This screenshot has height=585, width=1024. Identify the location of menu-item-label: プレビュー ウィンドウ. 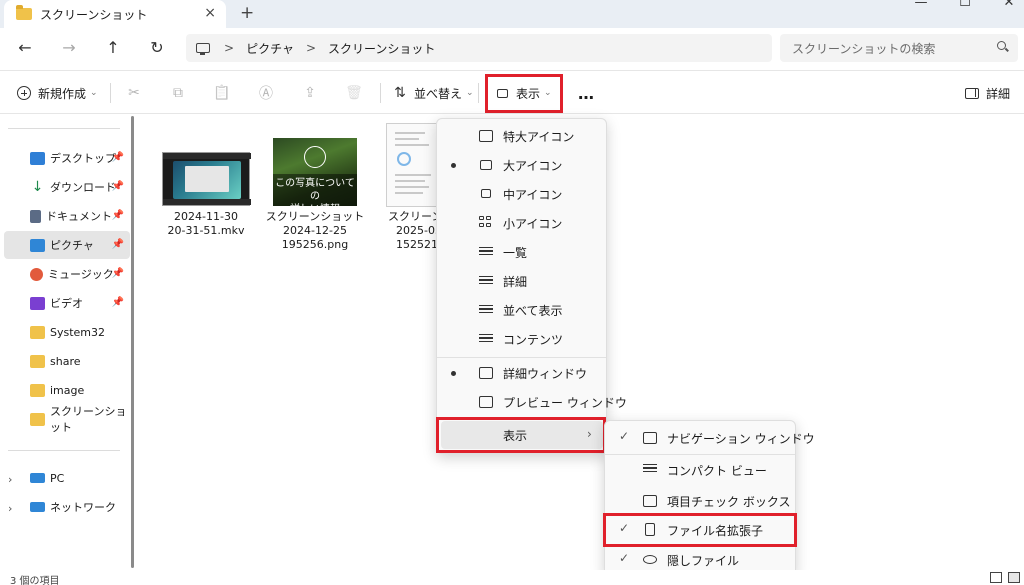
(565, 403).